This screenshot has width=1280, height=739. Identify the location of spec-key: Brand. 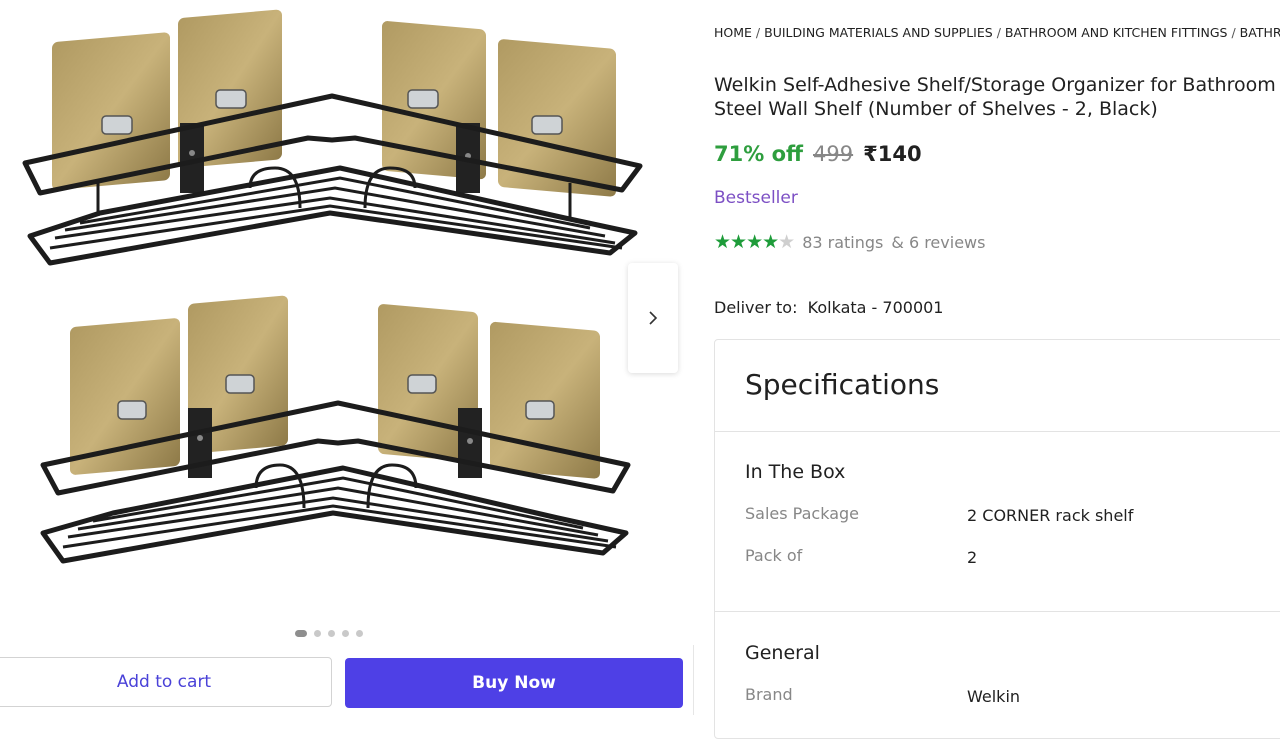
(769, 694).